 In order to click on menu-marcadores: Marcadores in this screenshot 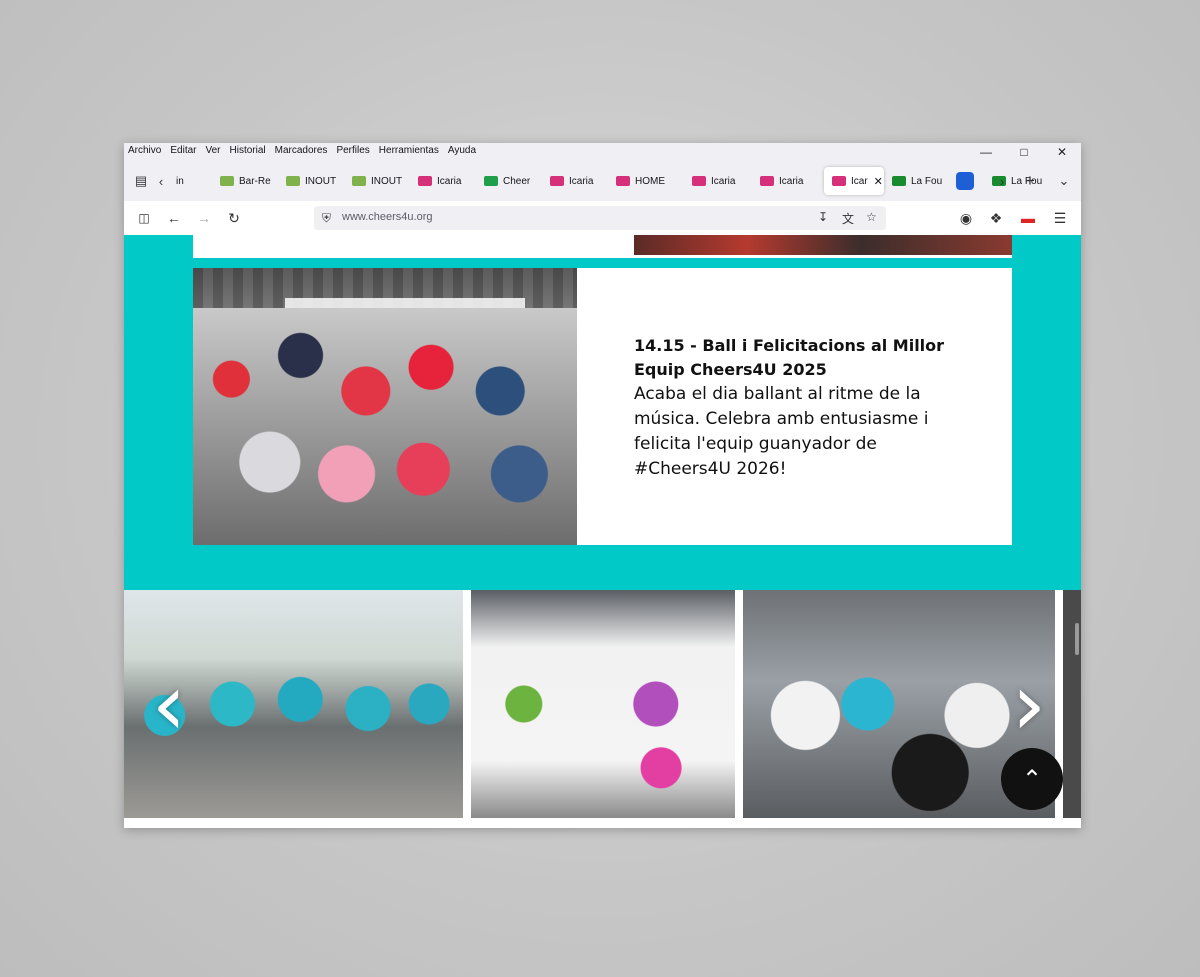, I will do `click(301, 150)`.